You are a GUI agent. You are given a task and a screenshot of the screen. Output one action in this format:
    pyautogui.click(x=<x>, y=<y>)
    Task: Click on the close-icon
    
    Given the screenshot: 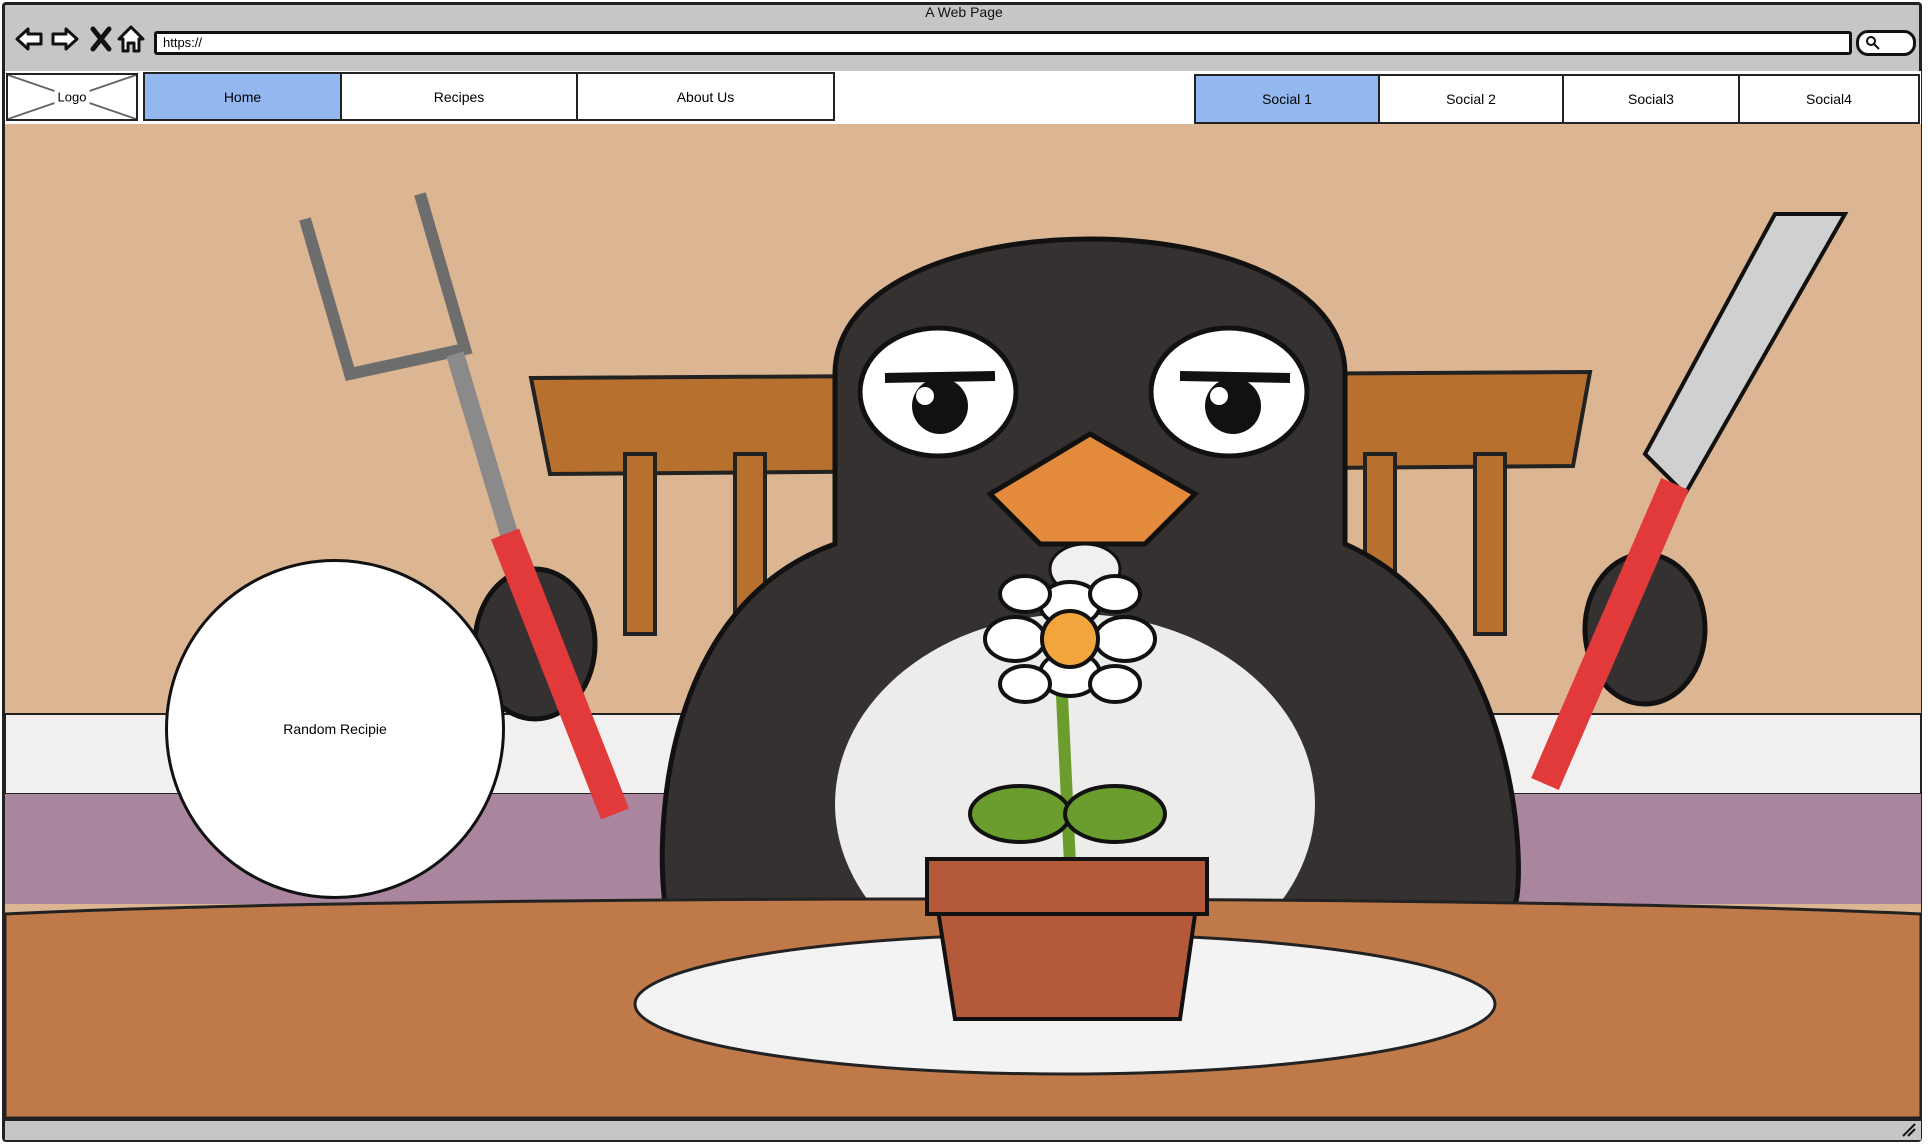 What is the action you would take?
    pyautogui.click(x=101, y=39)
    